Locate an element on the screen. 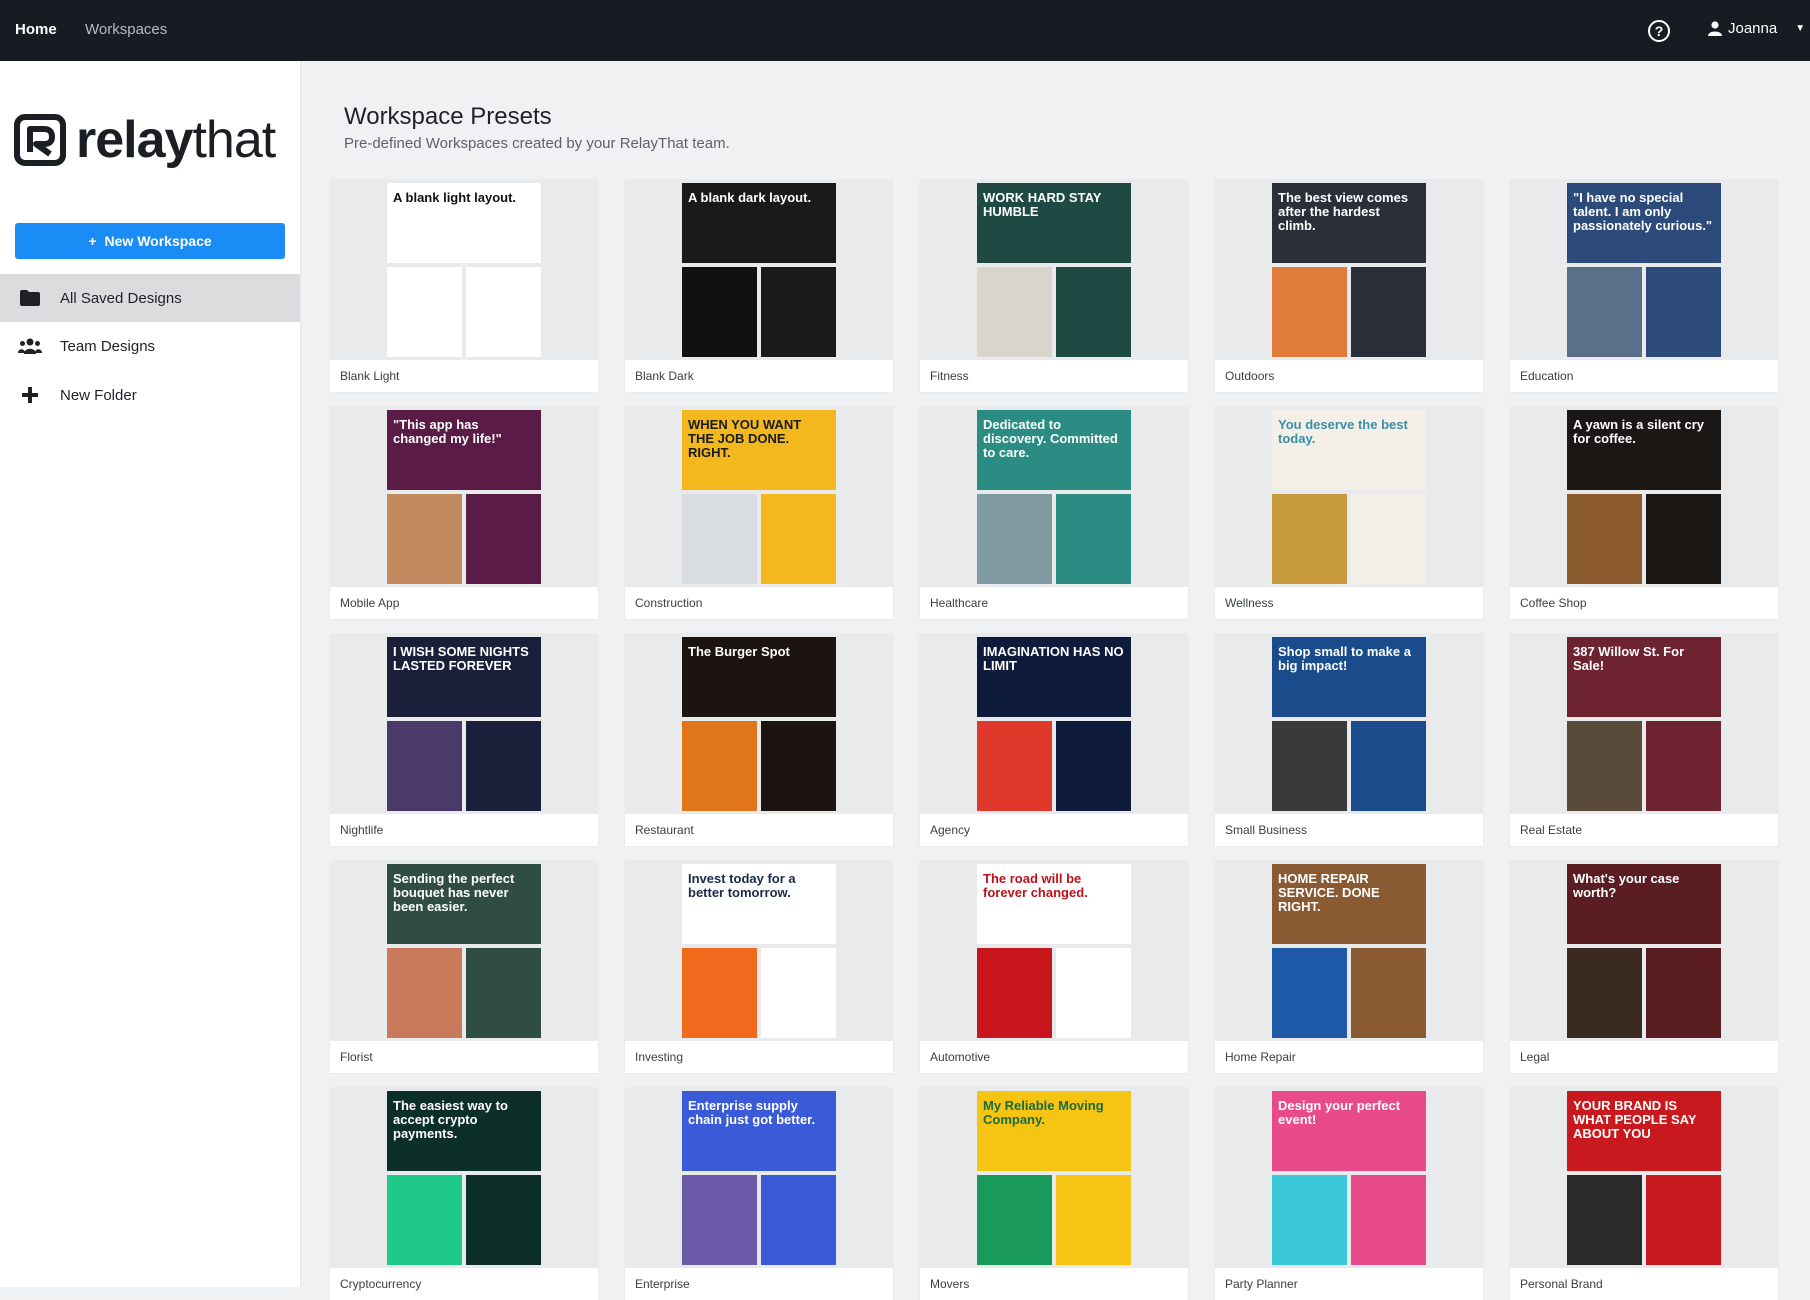  preset-preview: "This app has changed my life!" is located at coordinates (464, 497).